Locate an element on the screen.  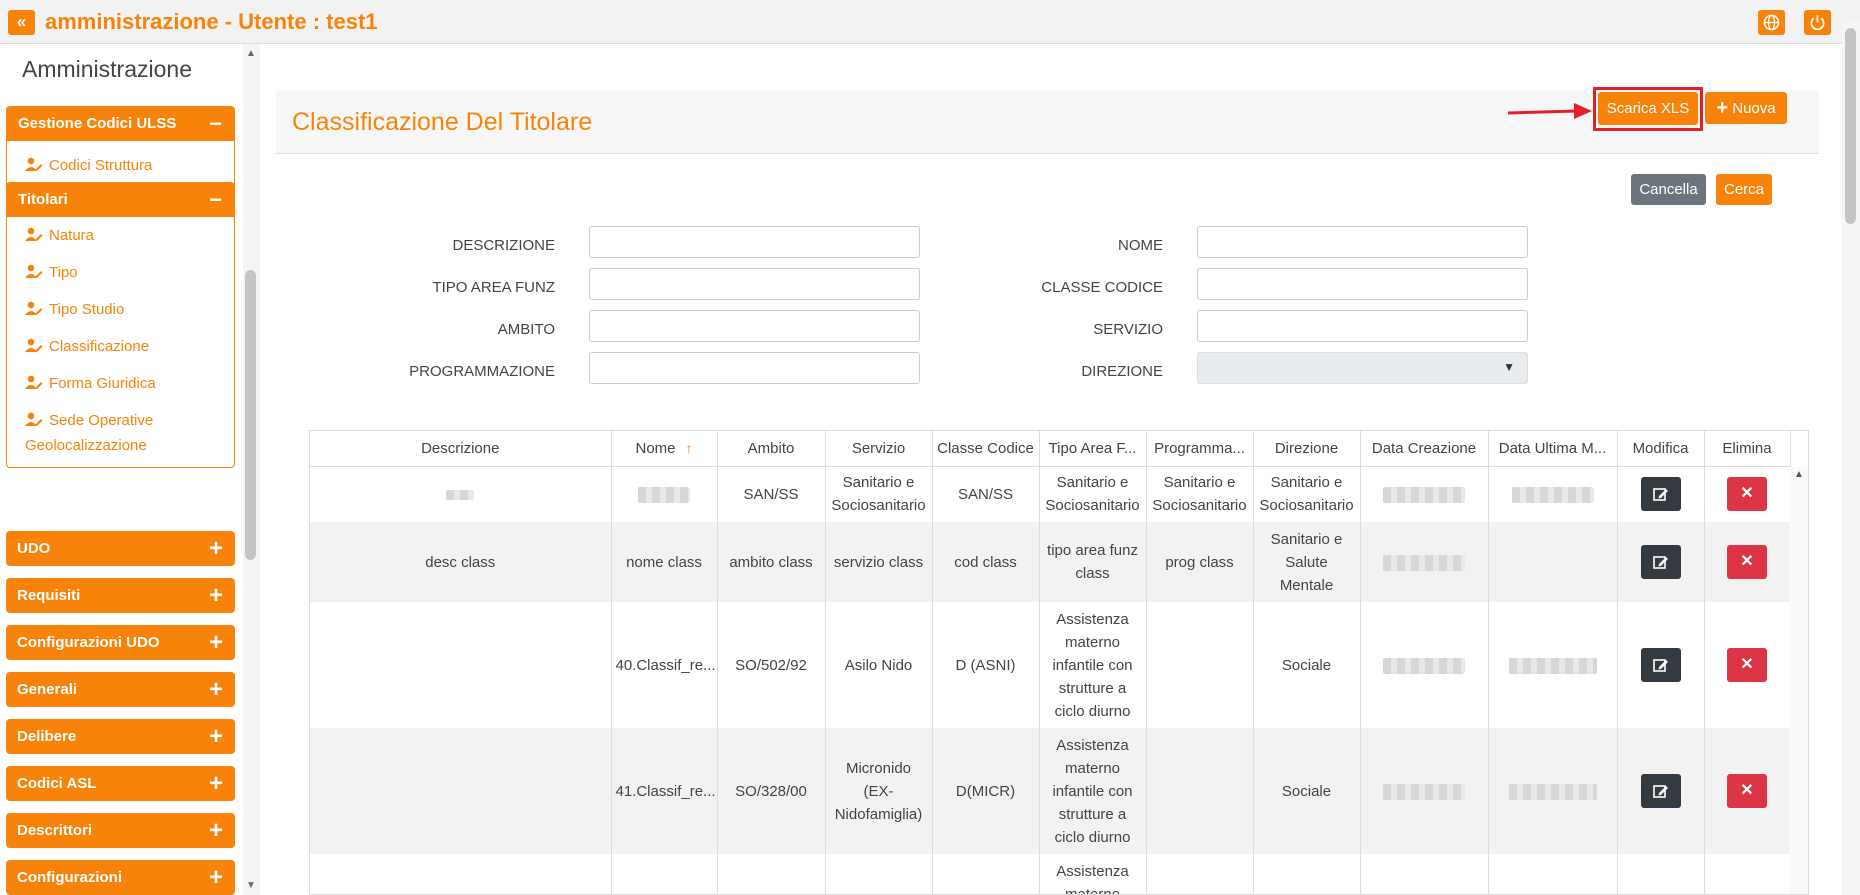
sidebar-group-configurazioni: Configurazioni + is located at coordinates (120, 877).